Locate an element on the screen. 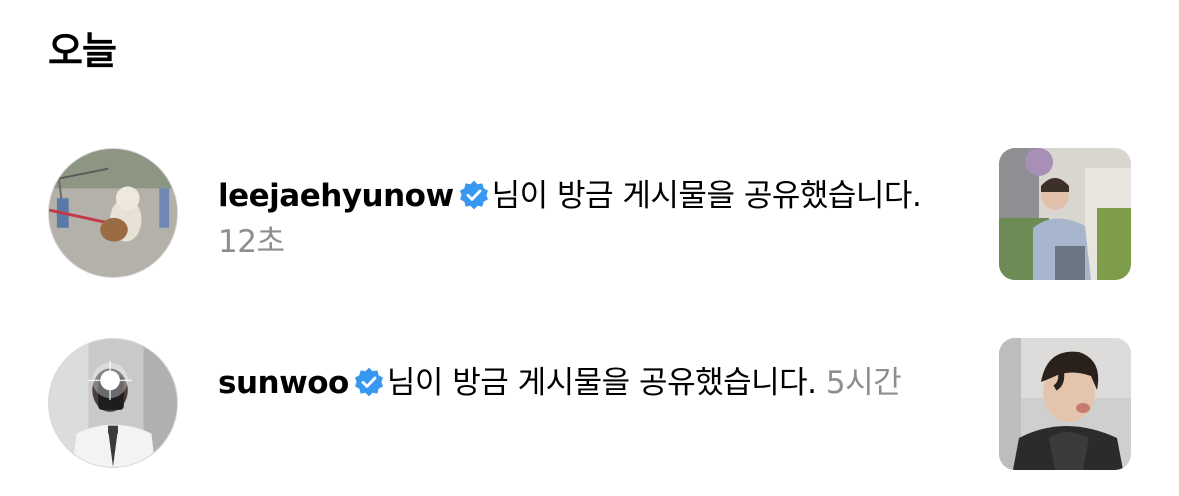 This screenshot has height=496, width=1179. timestamp: 5시간 is located at coordinates (863, 383).